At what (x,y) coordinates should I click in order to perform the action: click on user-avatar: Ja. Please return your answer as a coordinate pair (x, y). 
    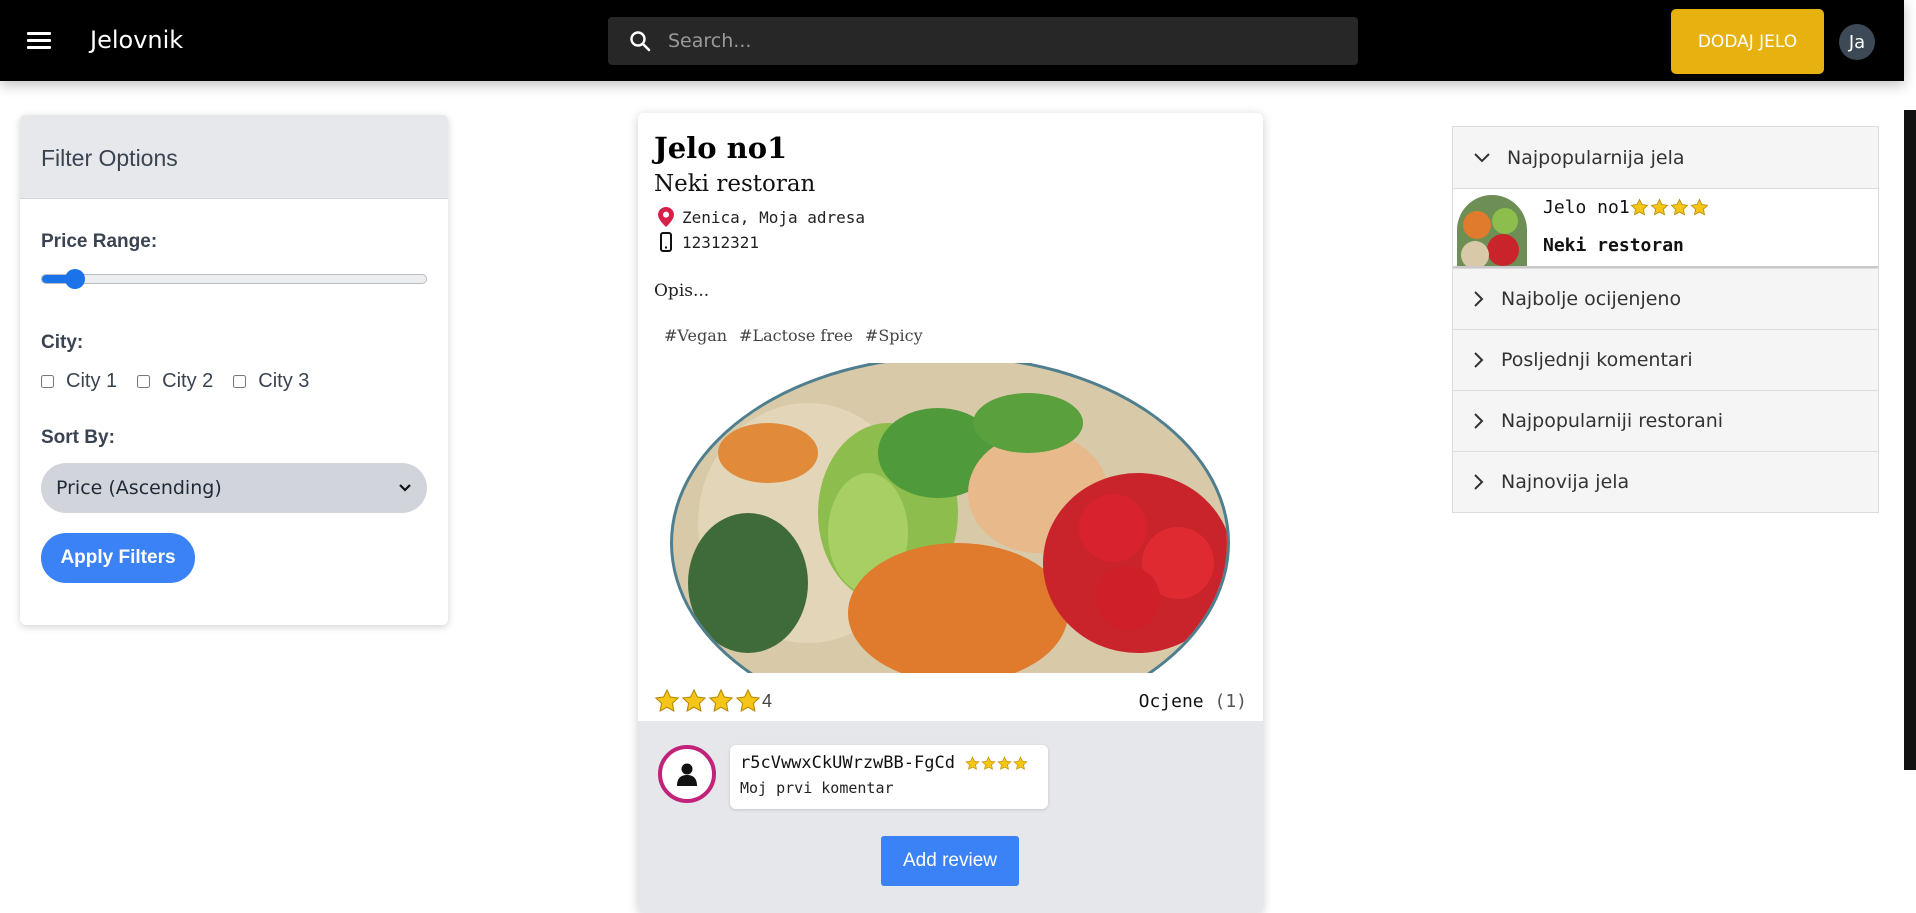
    Looking at the image, I should click on (1857, 42).